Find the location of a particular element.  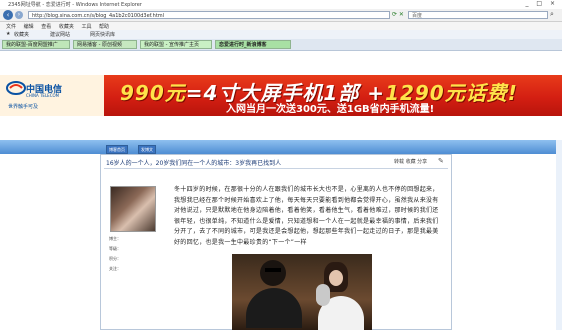

web-slices-link: 网页快讯库 is located at coordinates (102, 34).